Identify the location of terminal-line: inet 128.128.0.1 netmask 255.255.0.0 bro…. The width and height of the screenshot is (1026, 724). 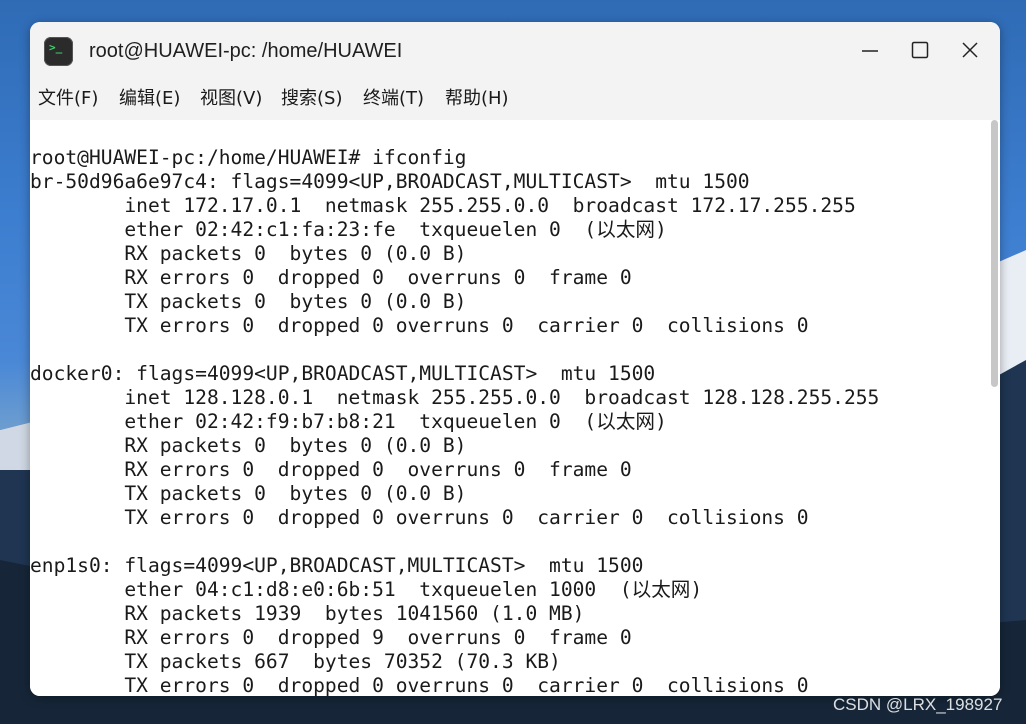
(455, 397).